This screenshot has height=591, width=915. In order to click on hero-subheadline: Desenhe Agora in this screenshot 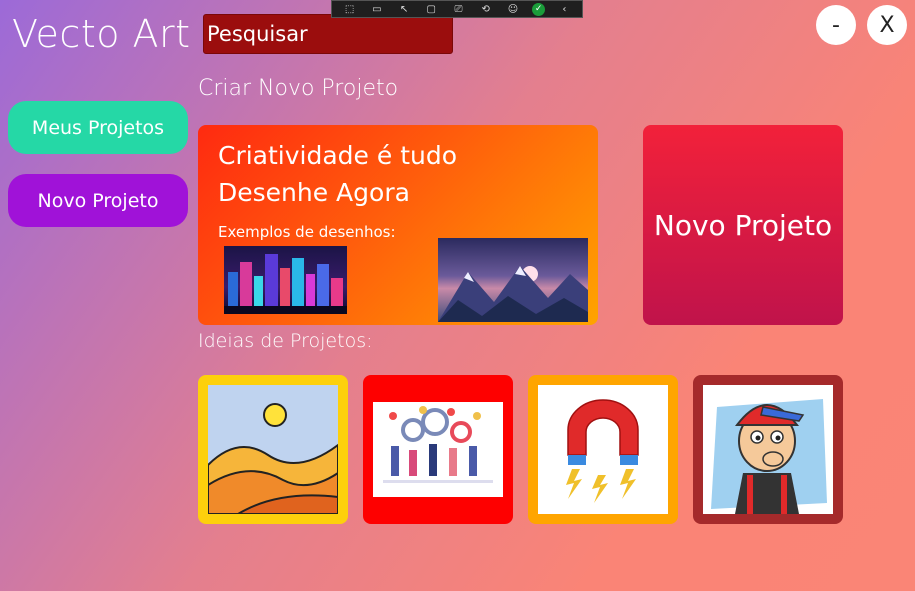, I will do `click(314, 192)`.